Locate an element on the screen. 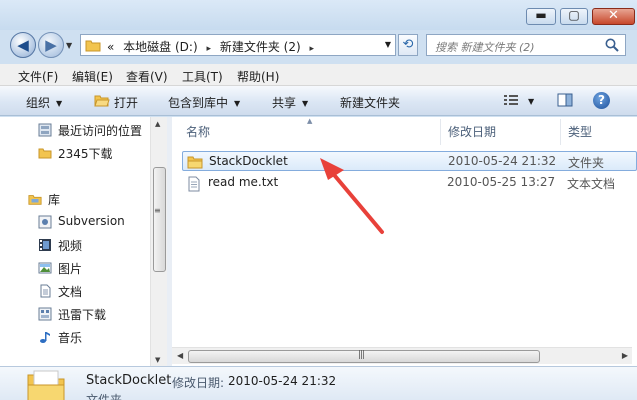 This screenshot has width=637, height=400. sidebar-item-2345-downloads: 2345下载 is located at coordinates (85, 153).